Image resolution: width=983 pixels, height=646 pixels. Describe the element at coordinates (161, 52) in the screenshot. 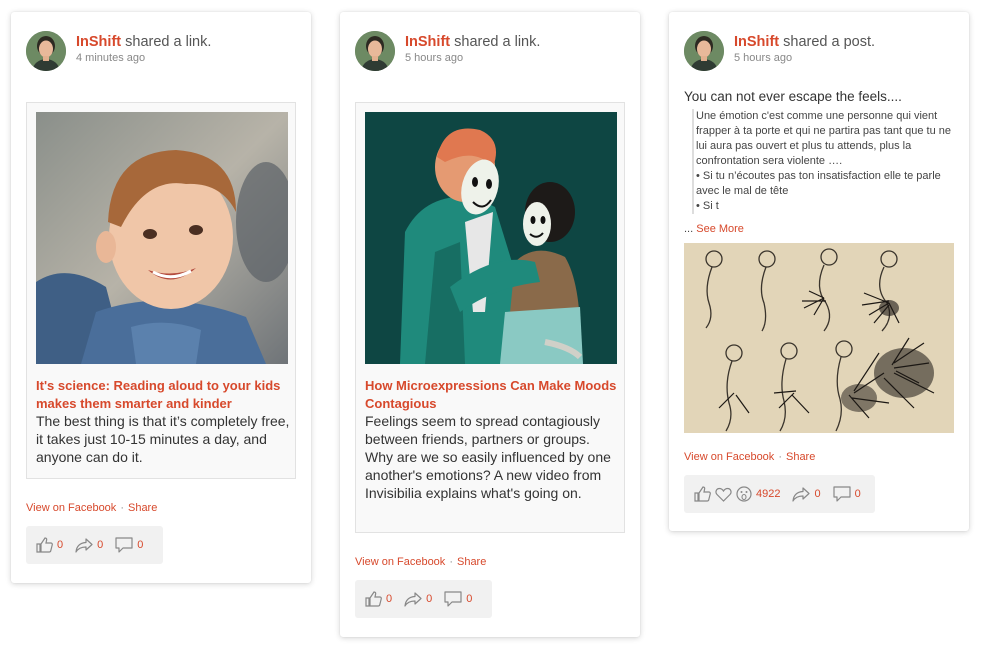

I see `post-header: InShift shared a link. 4 minutes ago` at that location.